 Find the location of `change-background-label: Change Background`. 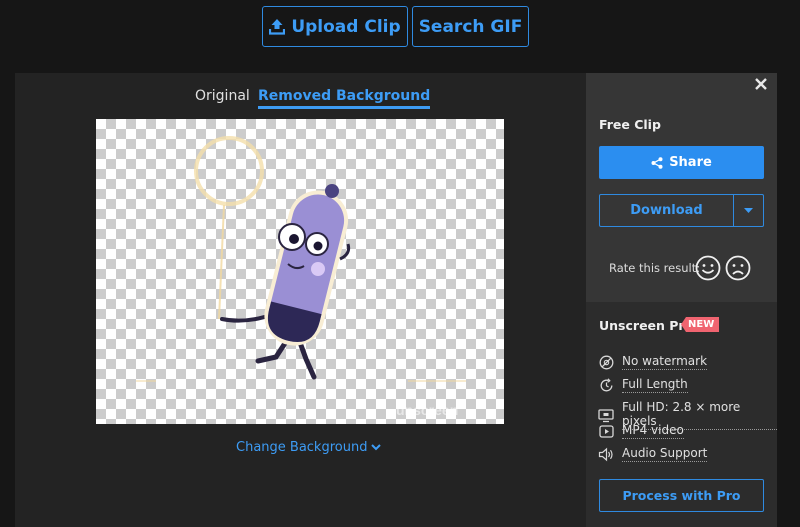

change-background-label: Change Background is located at coordinates (302, 447).